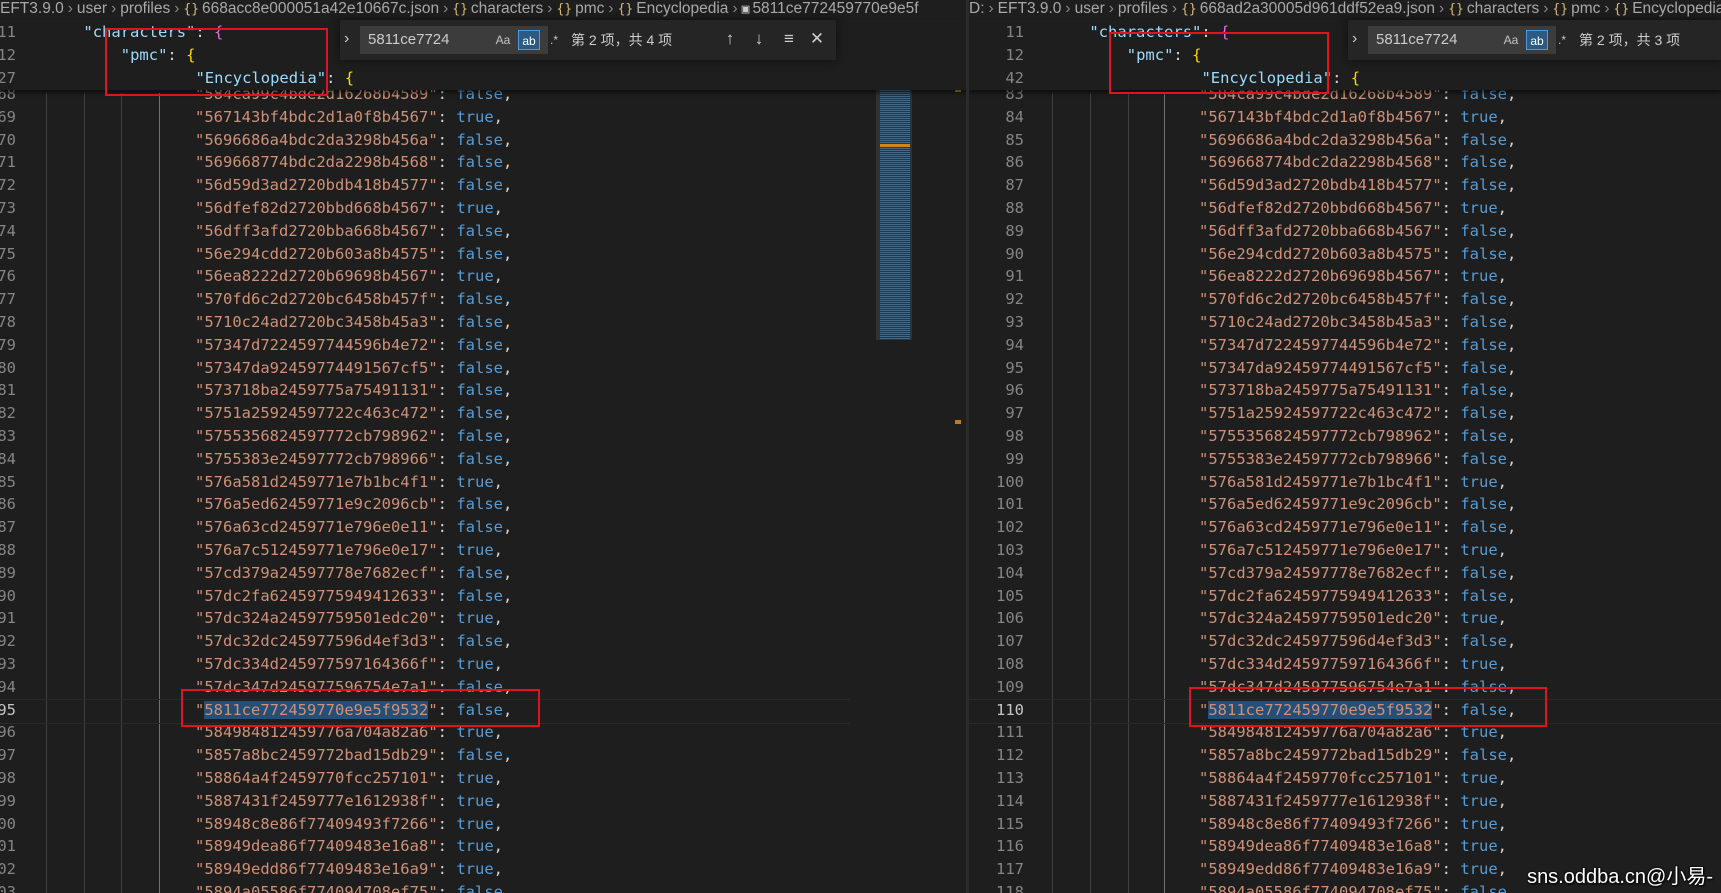 This screenshot has height=893, width=1721. Describe the element at coordinates (1010, 846) in the screenshot. I see `line-number: 116` at that location.